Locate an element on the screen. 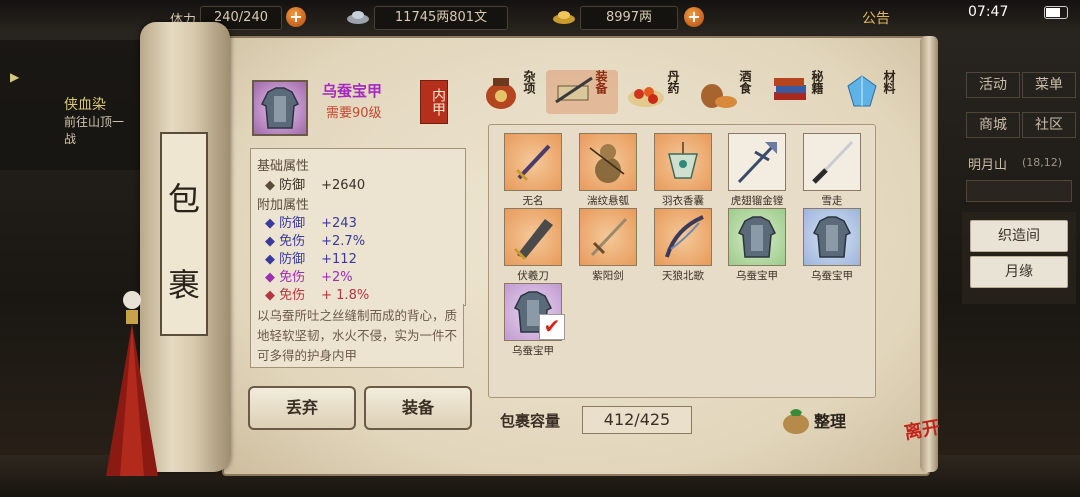  base-attributes-header: 基础属性 is located at coordinates (283, 166).